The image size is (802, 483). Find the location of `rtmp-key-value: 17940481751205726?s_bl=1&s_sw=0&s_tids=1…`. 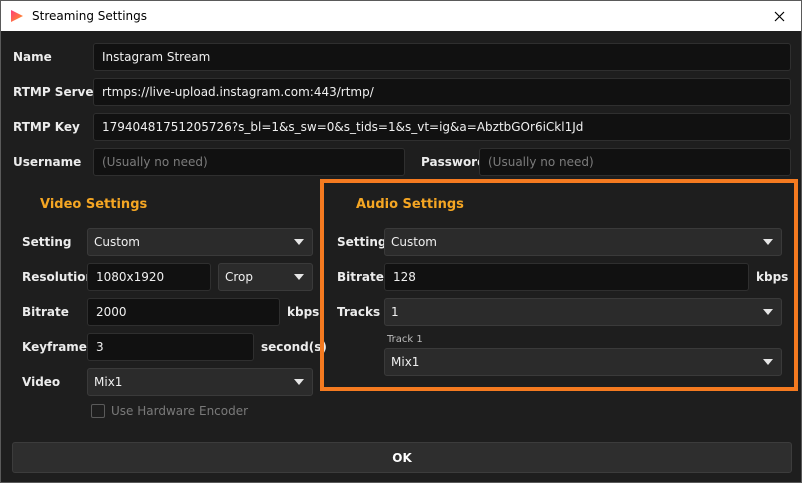

rtmp-key-value: 17940481751205726?s_bl=1&s_sw=0&s_tids=1… is located at coordinates (343, 127).